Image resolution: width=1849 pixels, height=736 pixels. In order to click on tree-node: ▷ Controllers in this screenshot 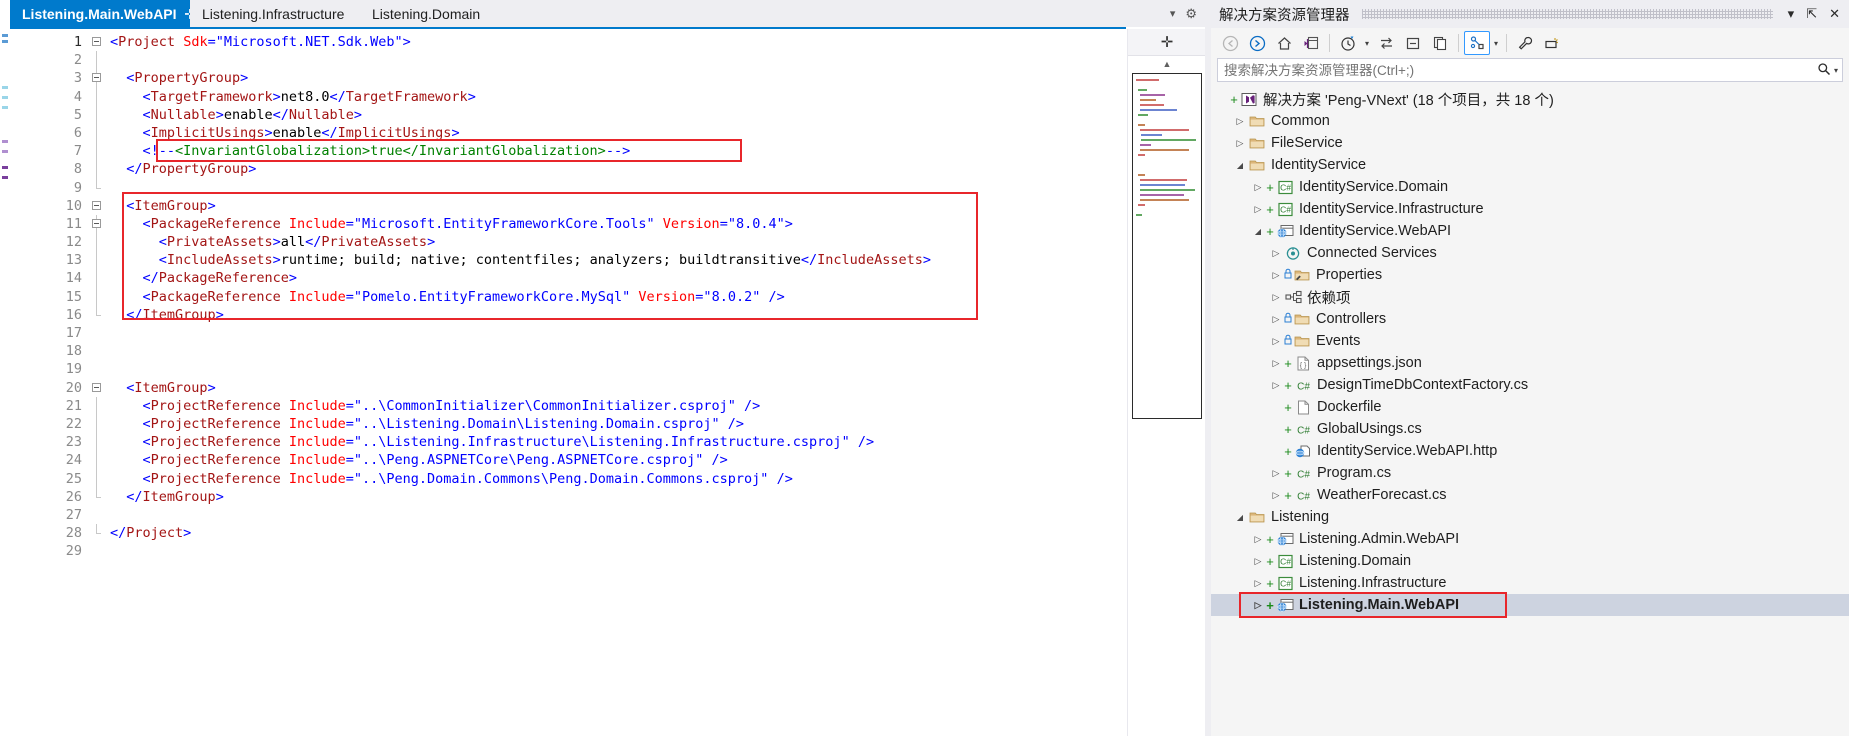, I will do `click(1530, 319)`.